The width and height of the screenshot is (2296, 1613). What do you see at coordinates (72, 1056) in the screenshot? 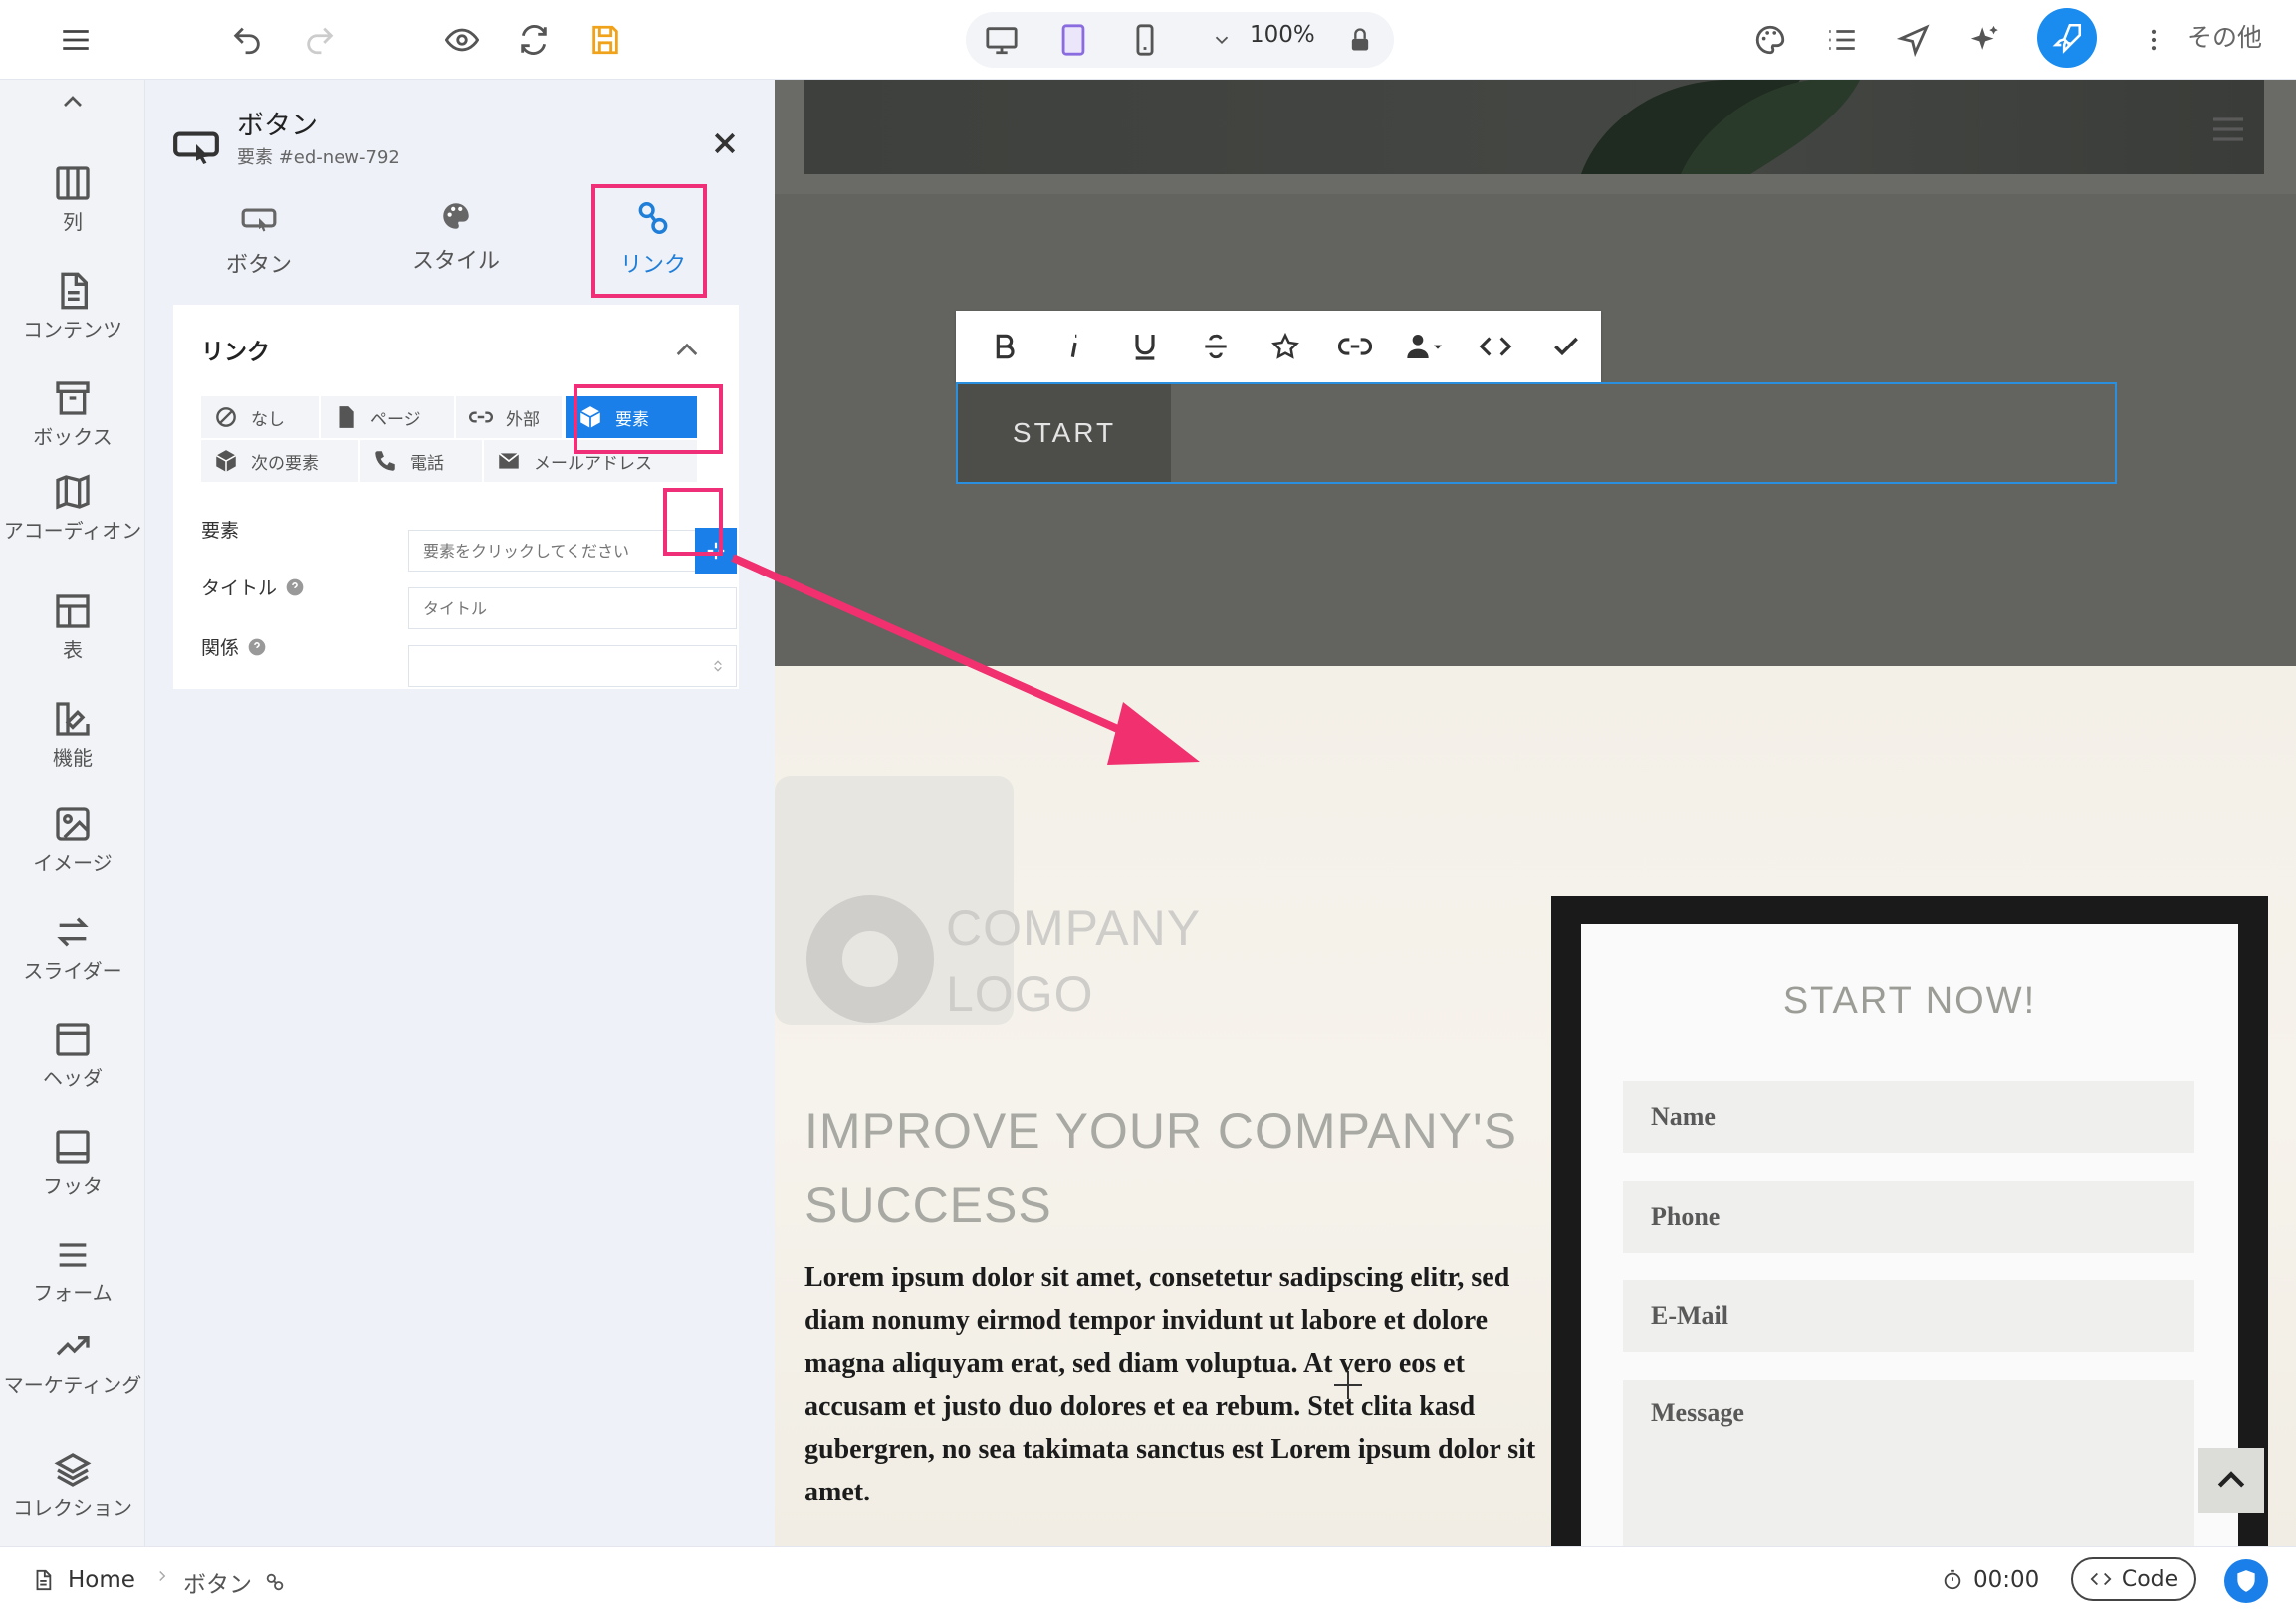
I see `rail-item-header: ヘッダ` at bounding box center [72, 1056].